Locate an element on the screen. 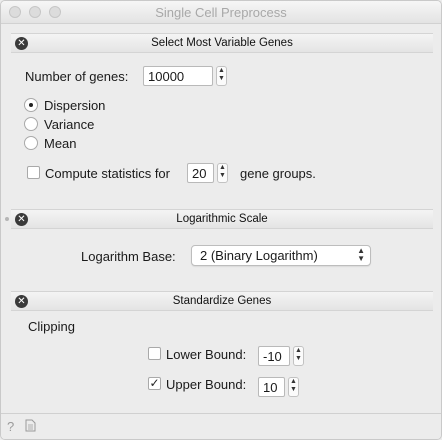 The width and height of the screenshot is (442, 440). upper-bound-input: 10 is located at coordinates (271, 387).